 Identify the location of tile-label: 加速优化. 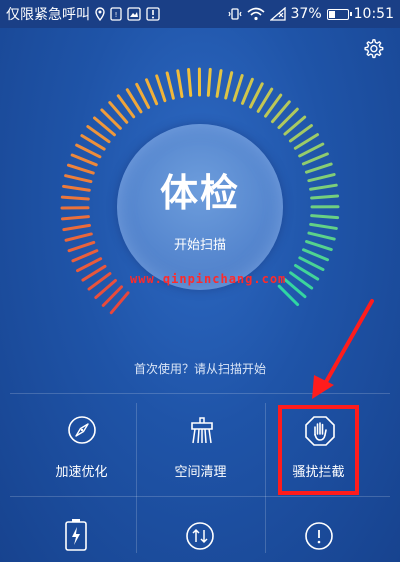
(81, 472).